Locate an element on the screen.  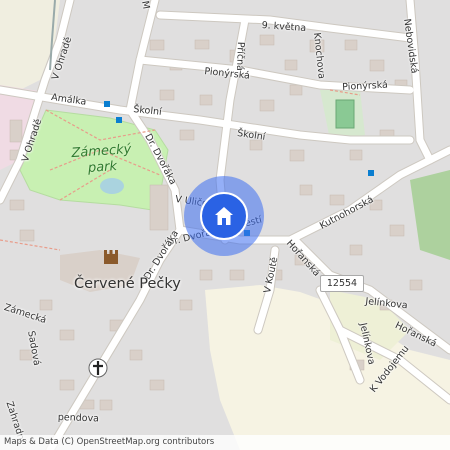
street-label: pendova is located at coordinates (78, 418).